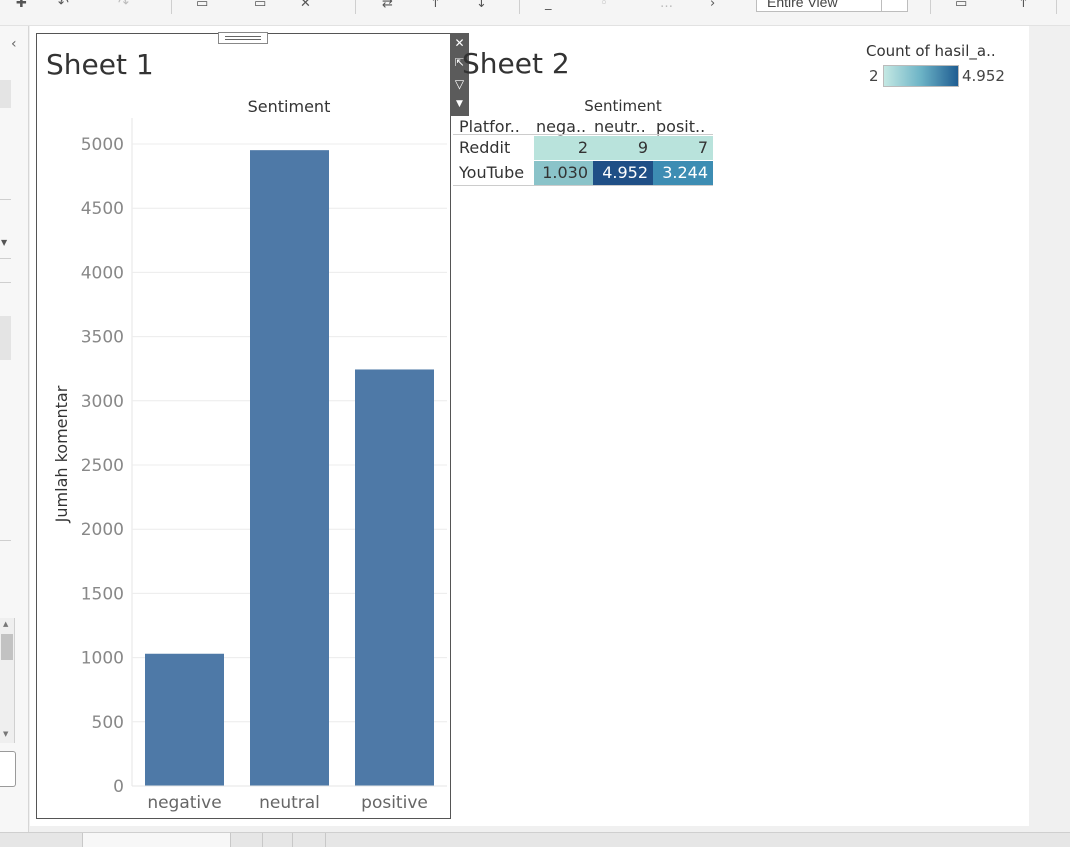  I want to click on y-tick-label: 500, so click(108, 723).